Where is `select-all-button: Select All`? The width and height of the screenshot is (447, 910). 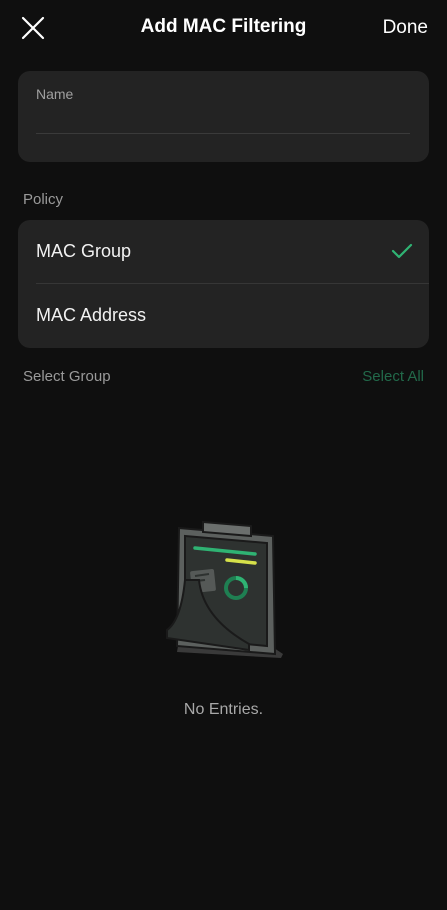 select-all-button: Select All is located at coordinates (393, 376).